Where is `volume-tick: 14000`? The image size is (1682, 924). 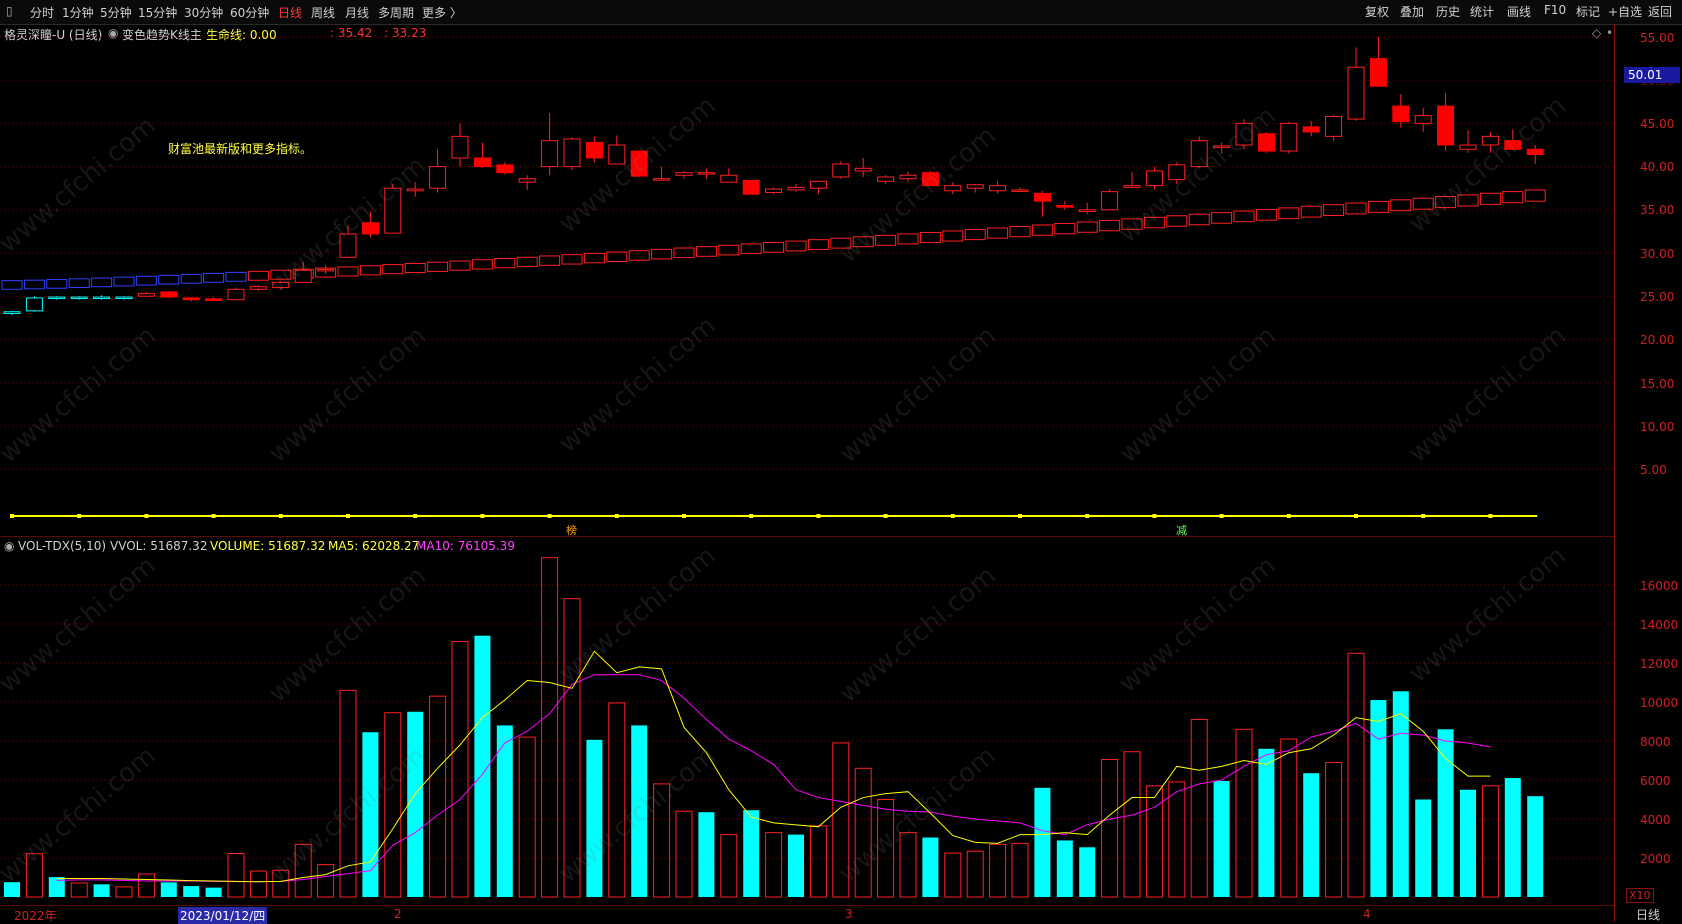 volume-tick: 14000 is located at coordinates (1659, 625).